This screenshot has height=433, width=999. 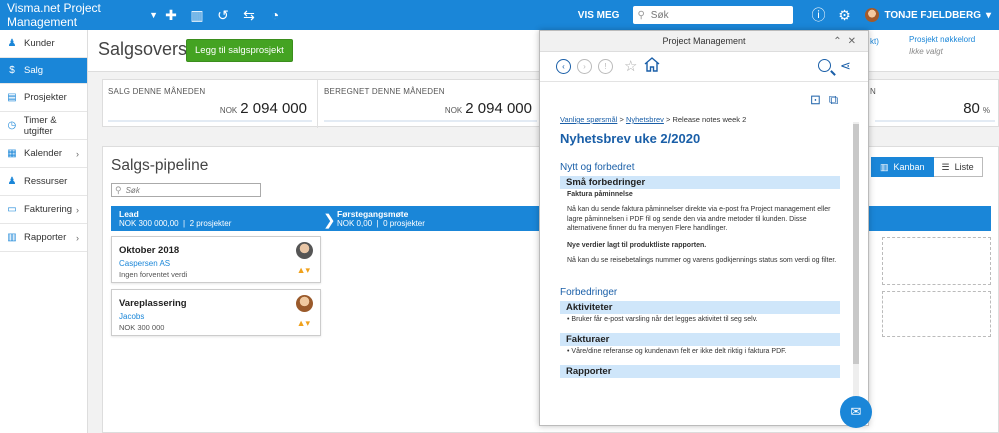 I want to click on deal-value: NOK 300 000, so click(x=142, y=327).